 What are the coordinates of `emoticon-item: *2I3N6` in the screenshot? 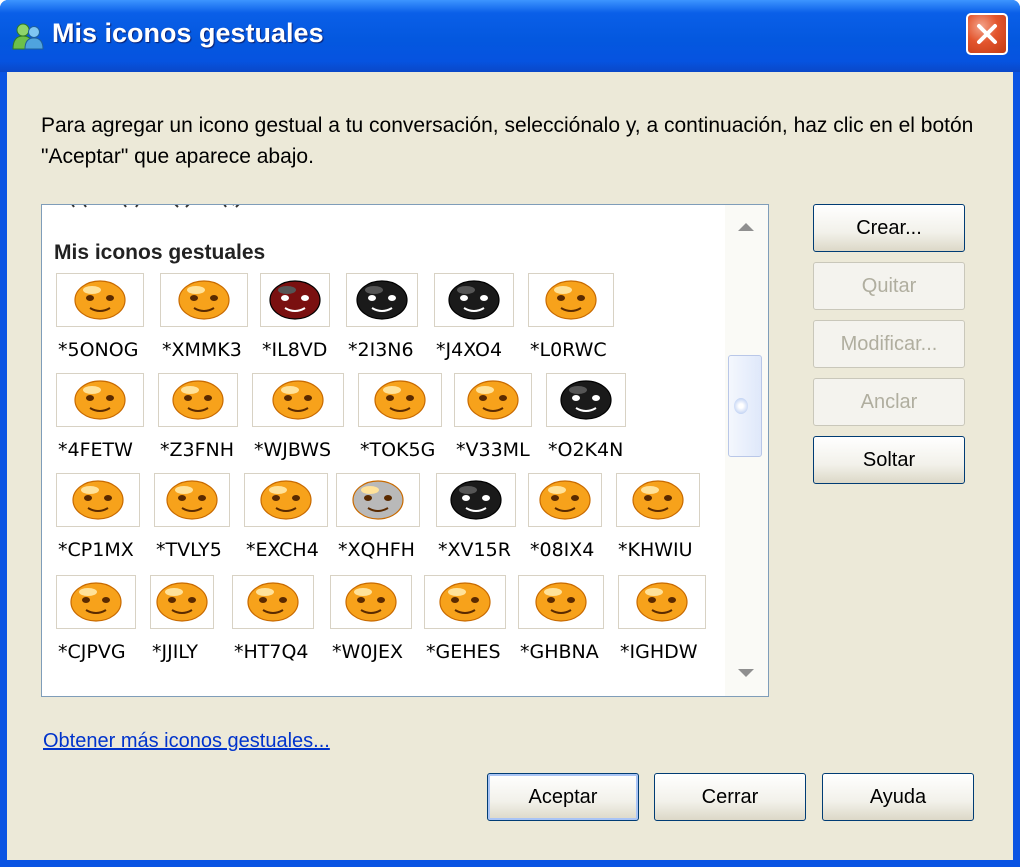 It's located at (396, 323).